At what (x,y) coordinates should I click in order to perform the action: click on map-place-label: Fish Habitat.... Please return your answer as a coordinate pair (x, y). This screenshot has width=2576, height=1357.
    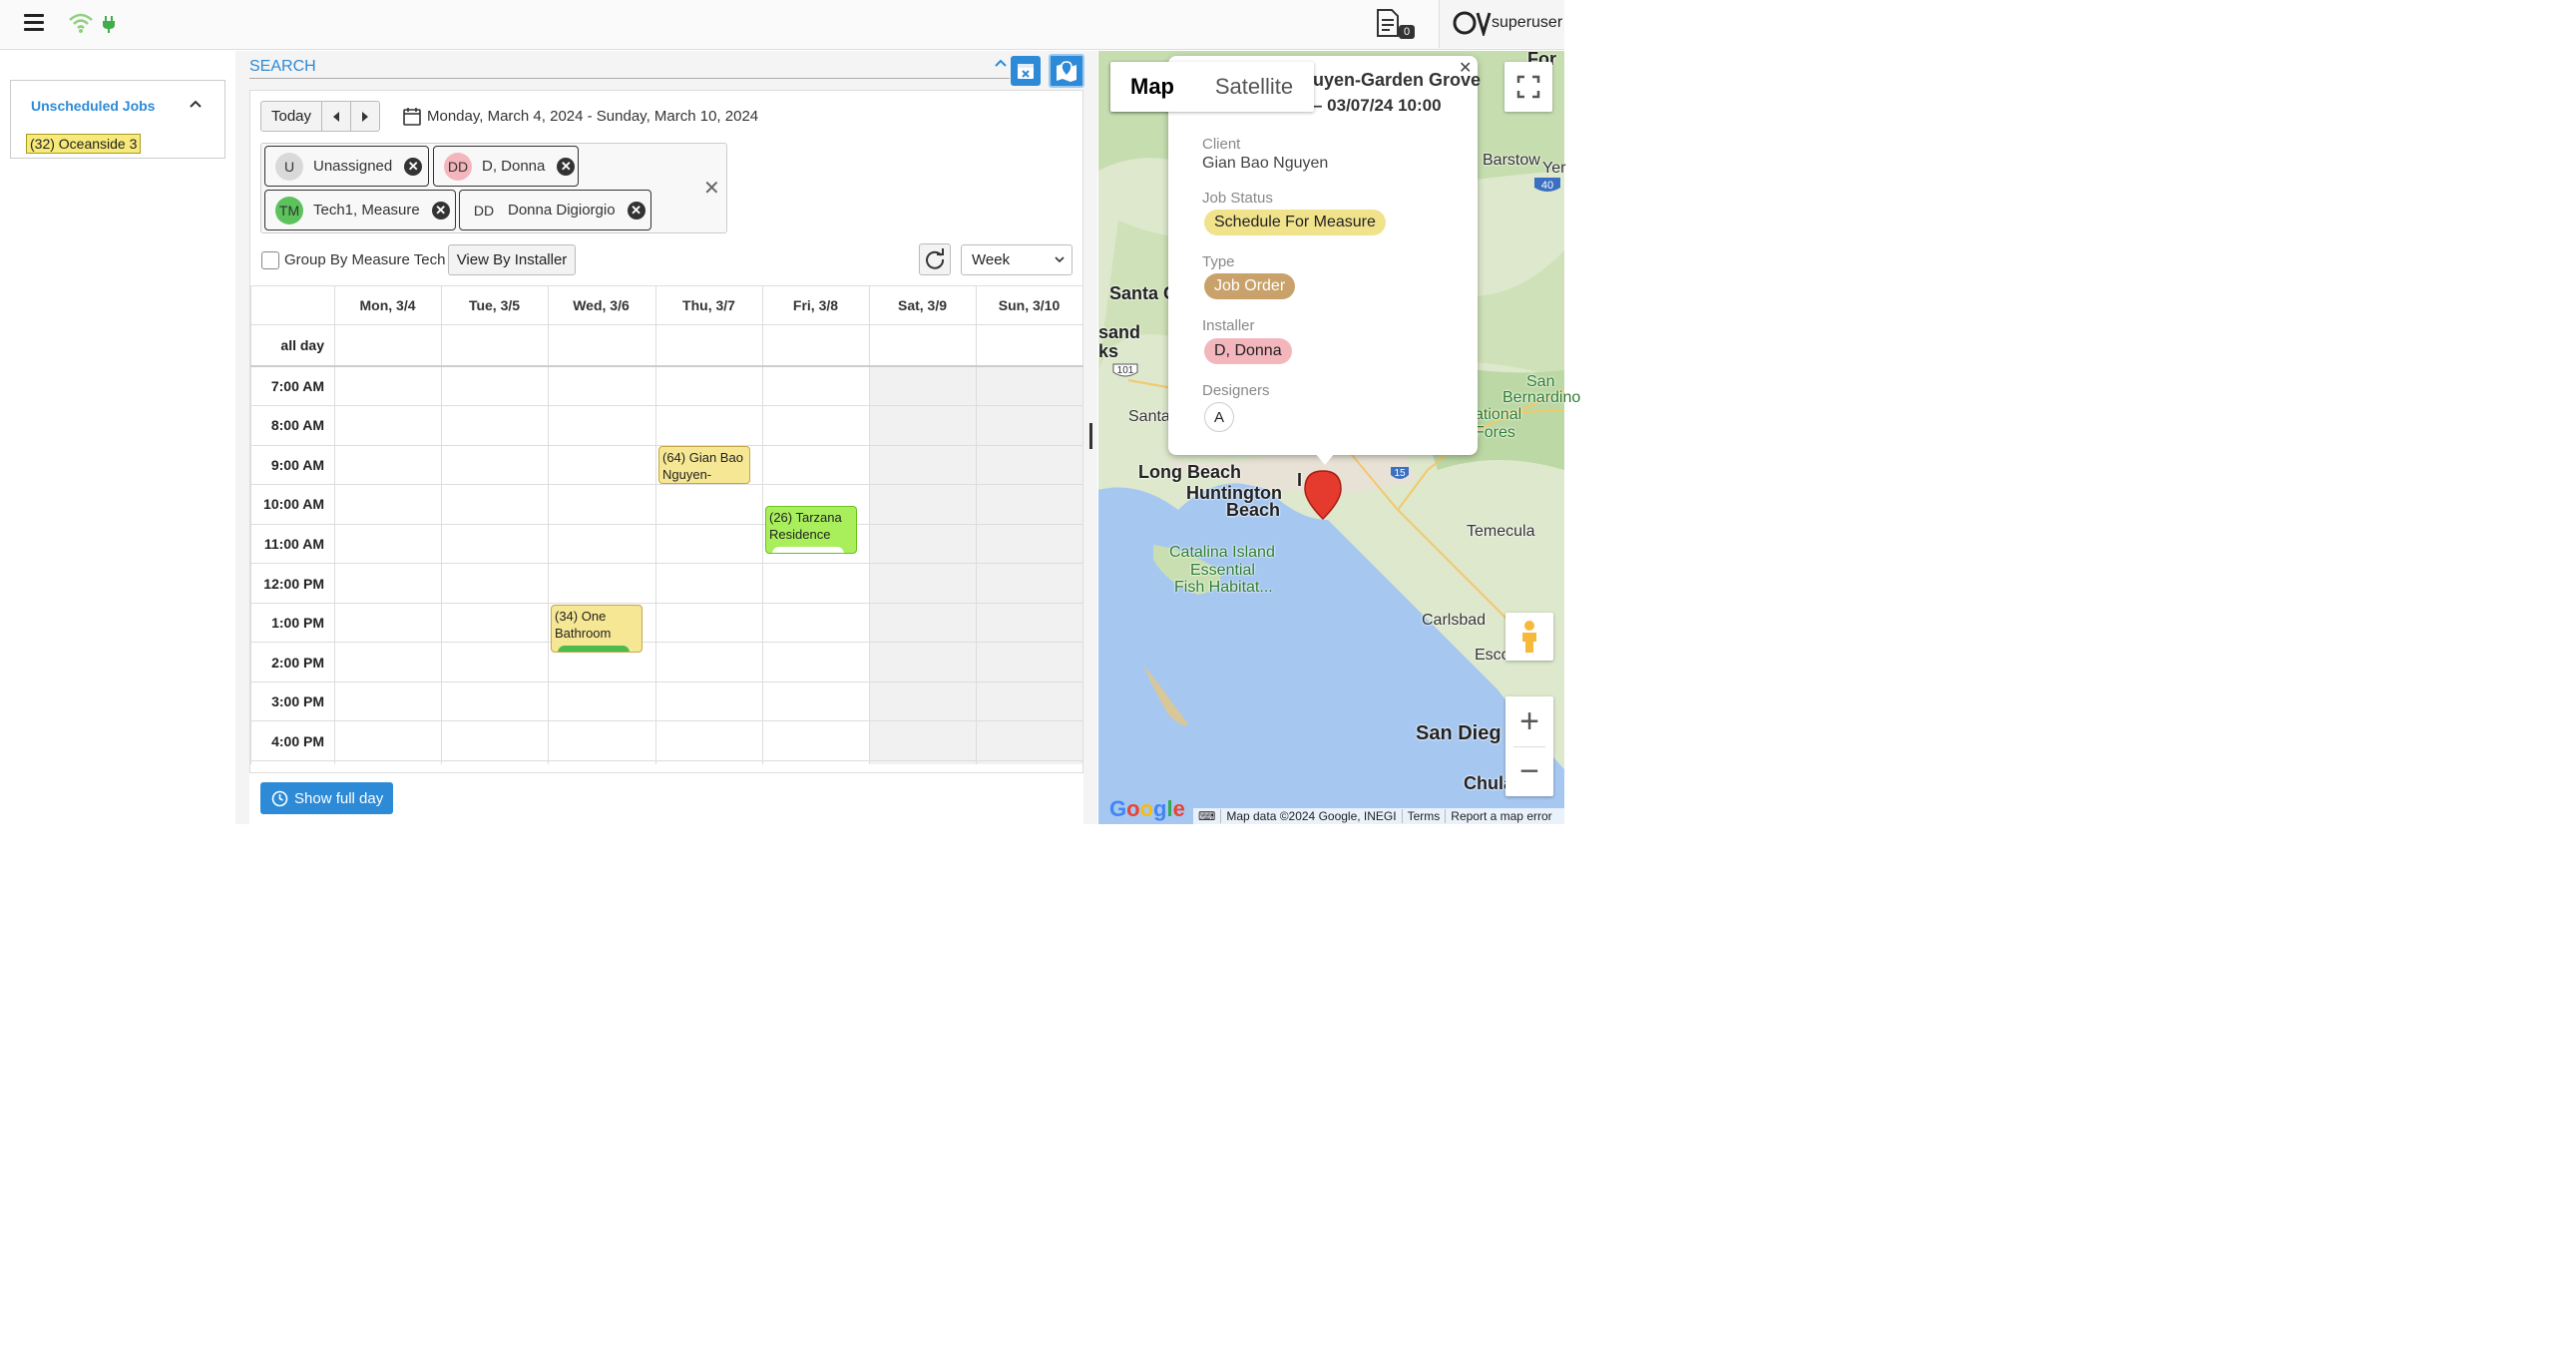
    Looking at the image, I should click on (1223, 587).